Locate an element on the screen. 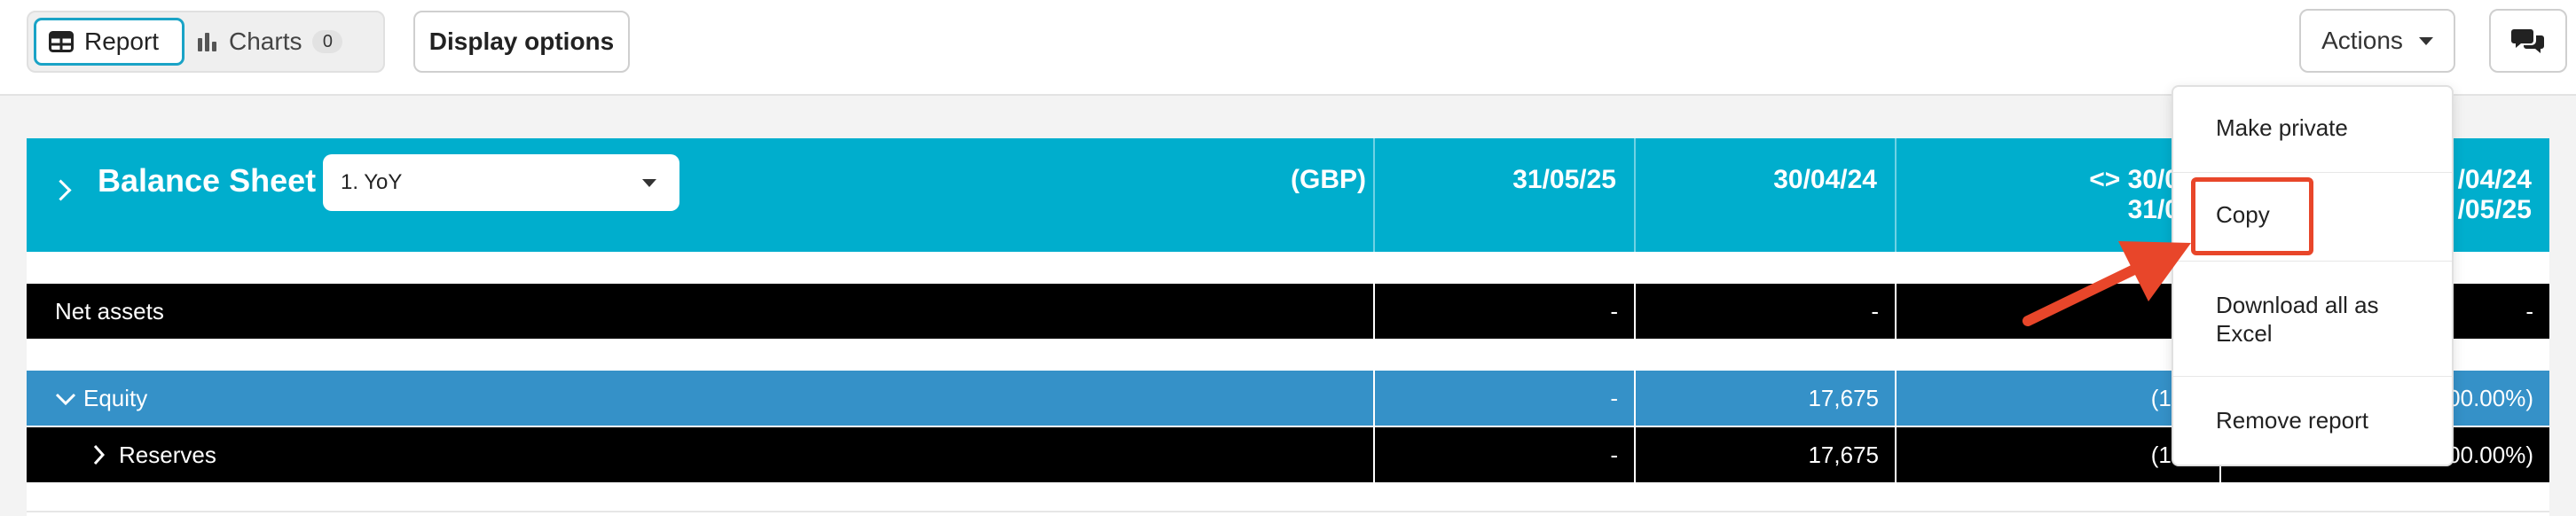 This screenshot has height=516, width=2576. table-bottom-divider is located at coordinates (1288, 511).